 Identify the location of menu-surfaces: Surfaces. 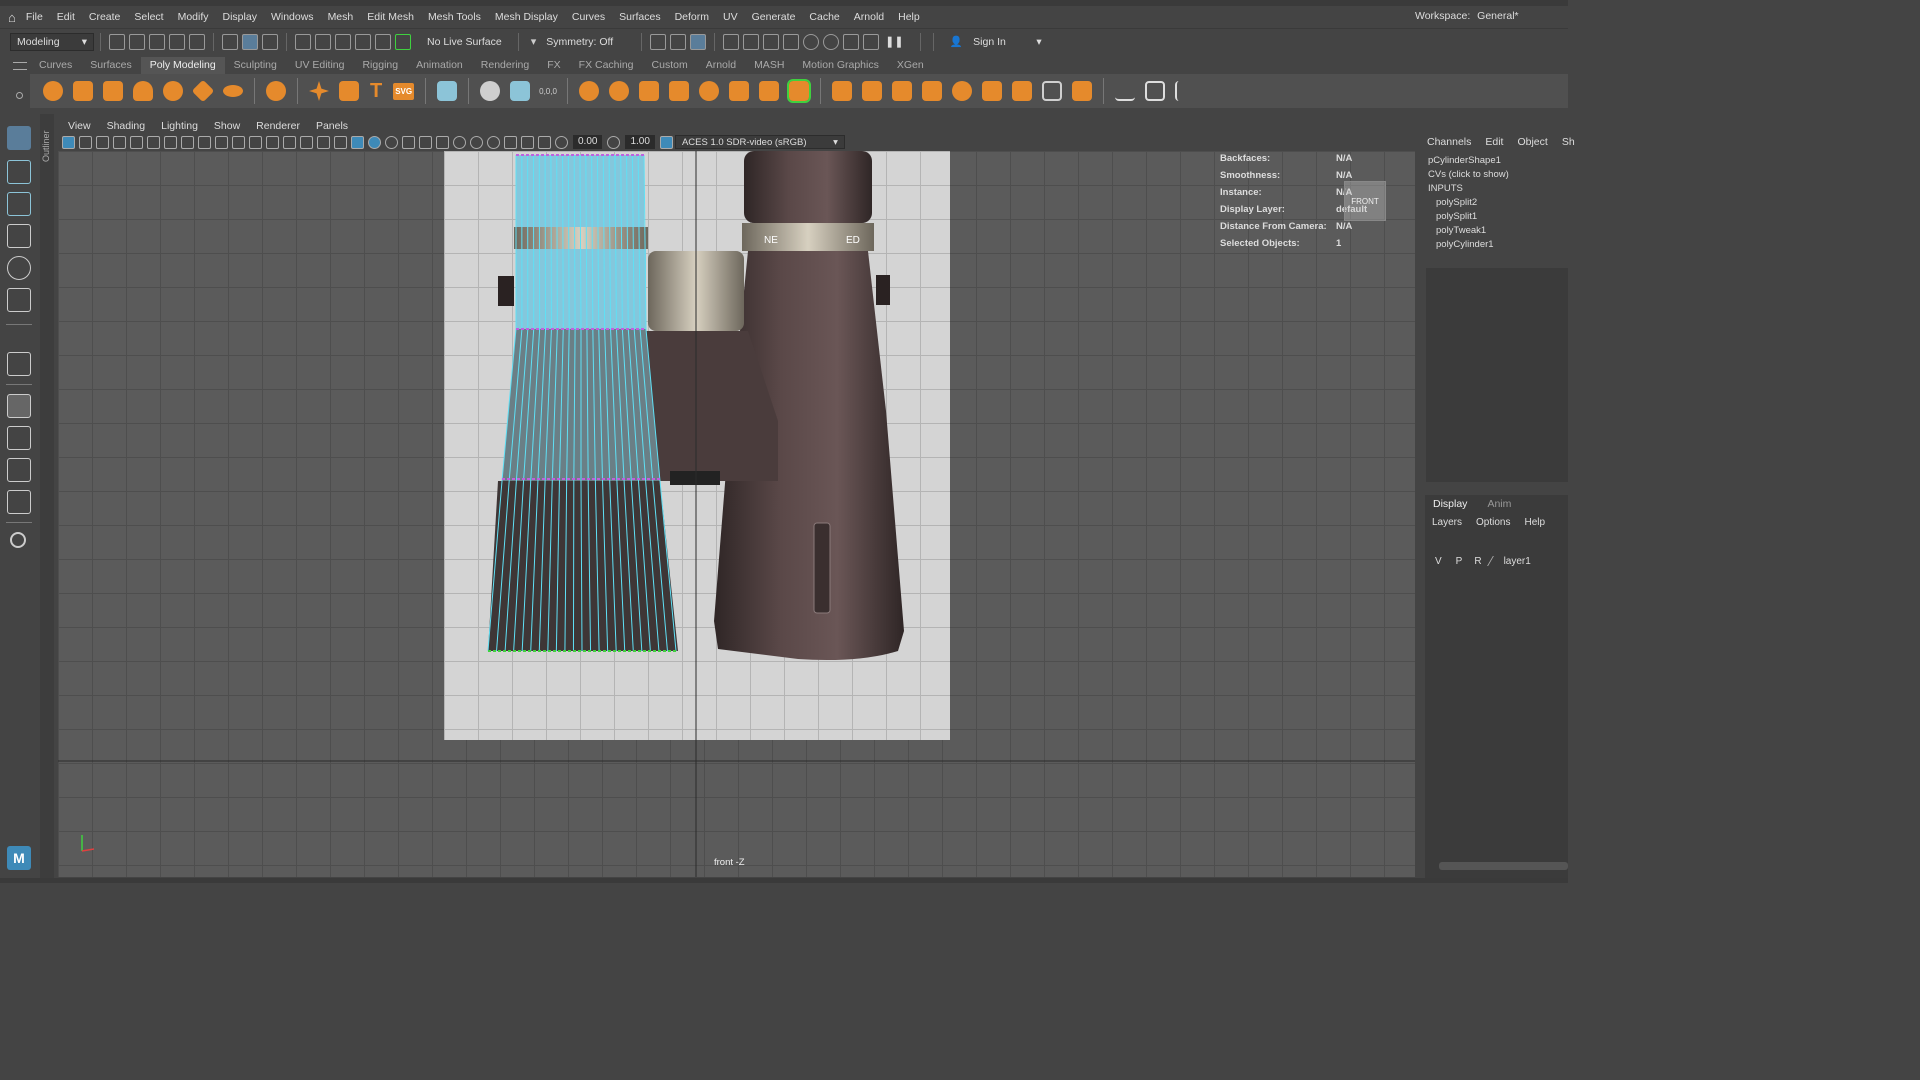
(639, 17).